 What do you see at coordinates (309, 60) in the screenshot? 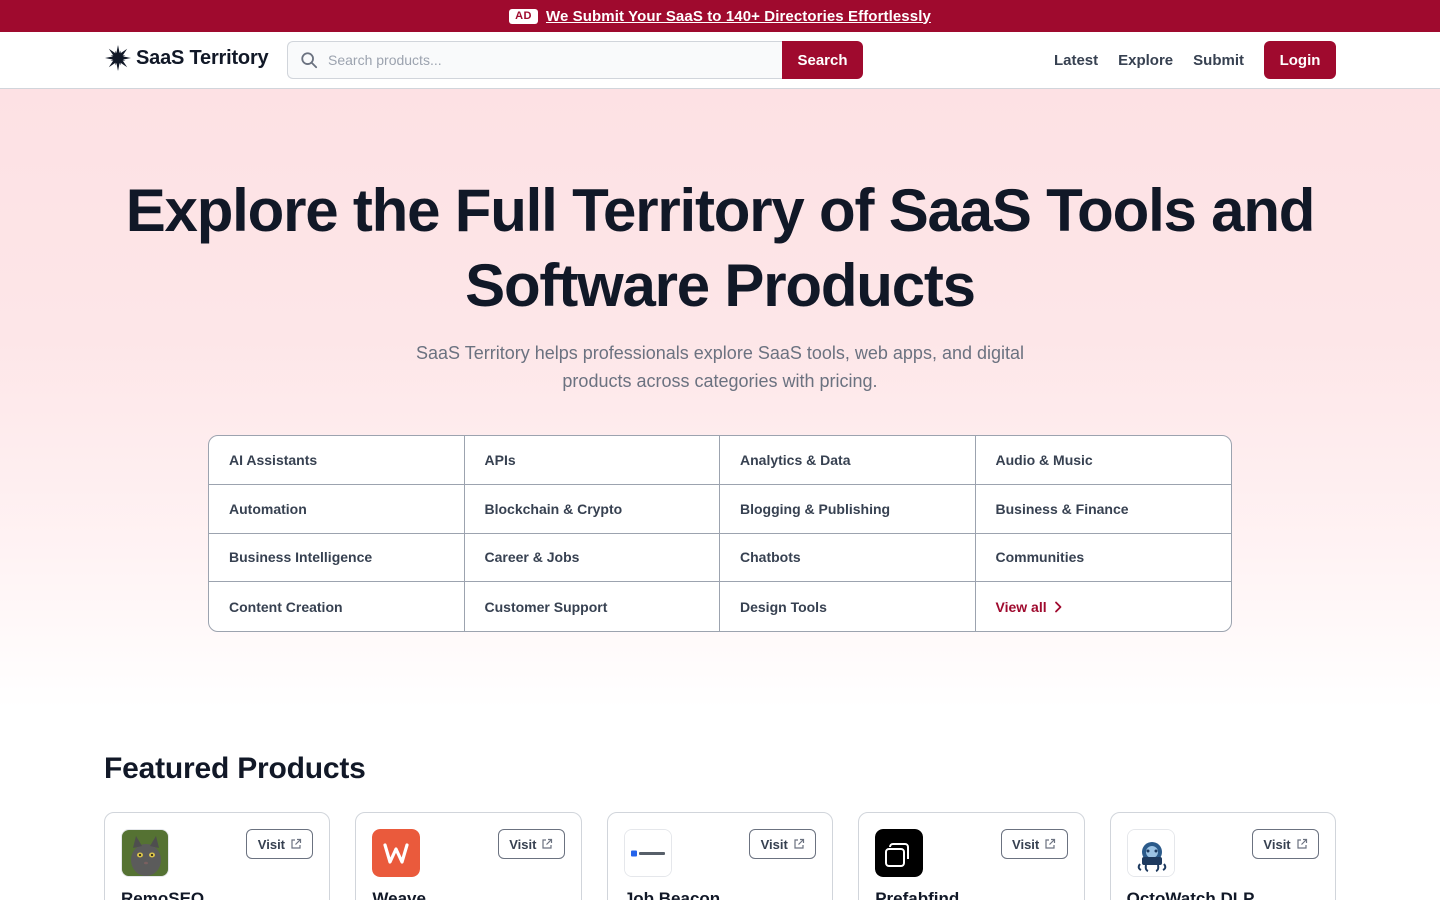
I see `search-icon` at bounding box center [309, 60].